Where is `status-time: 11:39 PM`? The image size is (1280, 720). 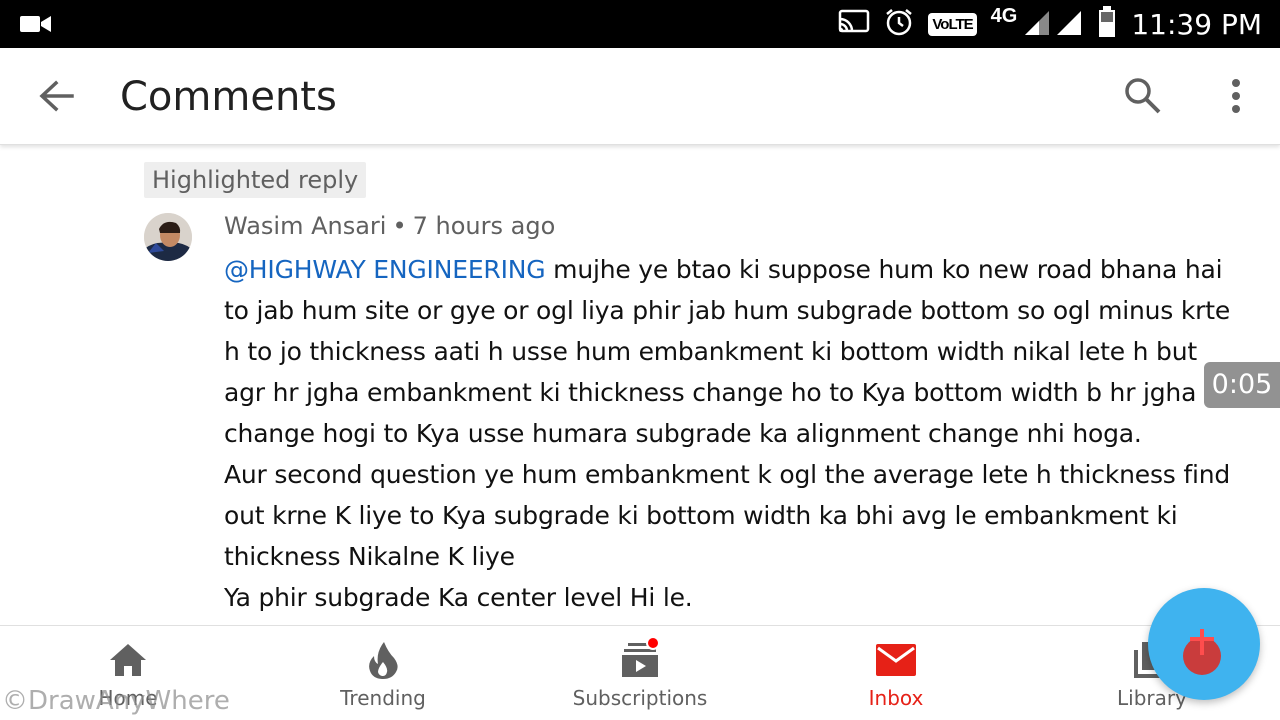 status-time: 11:39 PM is located at coordinates (1196, 24).